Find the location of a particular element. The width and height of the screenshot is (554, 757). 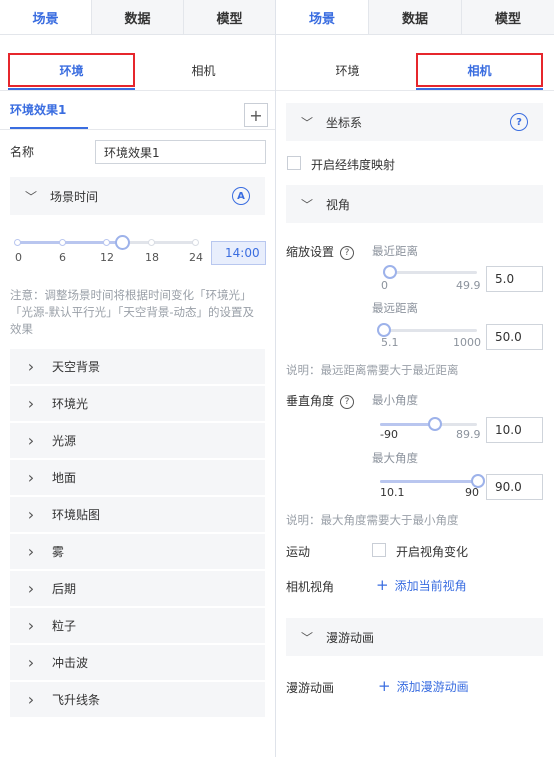

scene-time-header: ﹀ 场景时间 is located at coordinates (137, 196).